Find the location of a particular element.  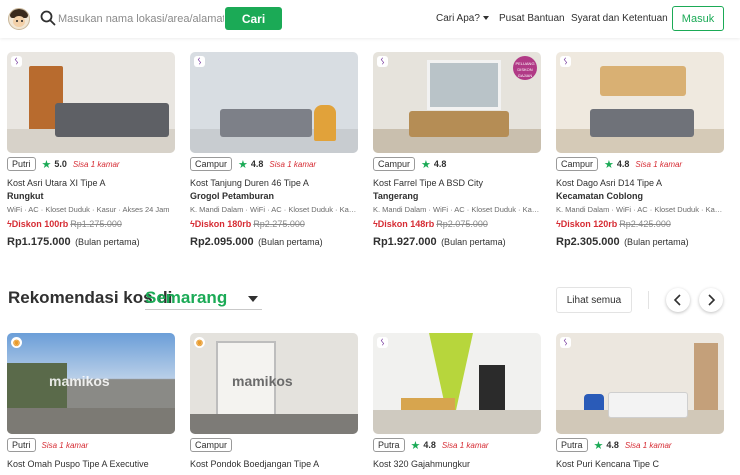

verified-badge-icon: ◉ is located at coordinates (16, 342).